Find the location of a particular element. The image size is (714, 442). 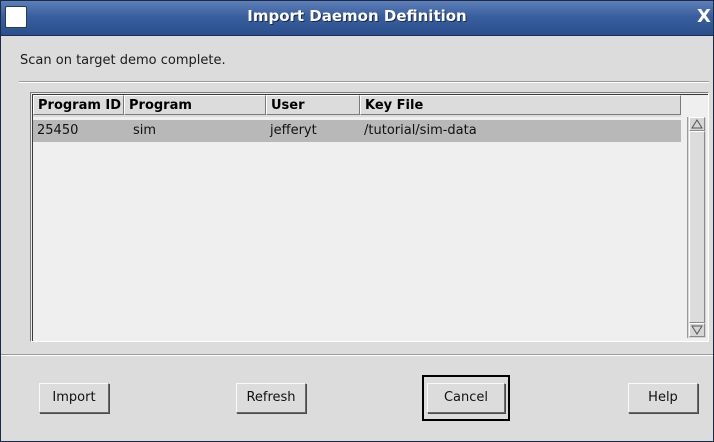

vertical-scrollbar is located at coordinates (696, 227).